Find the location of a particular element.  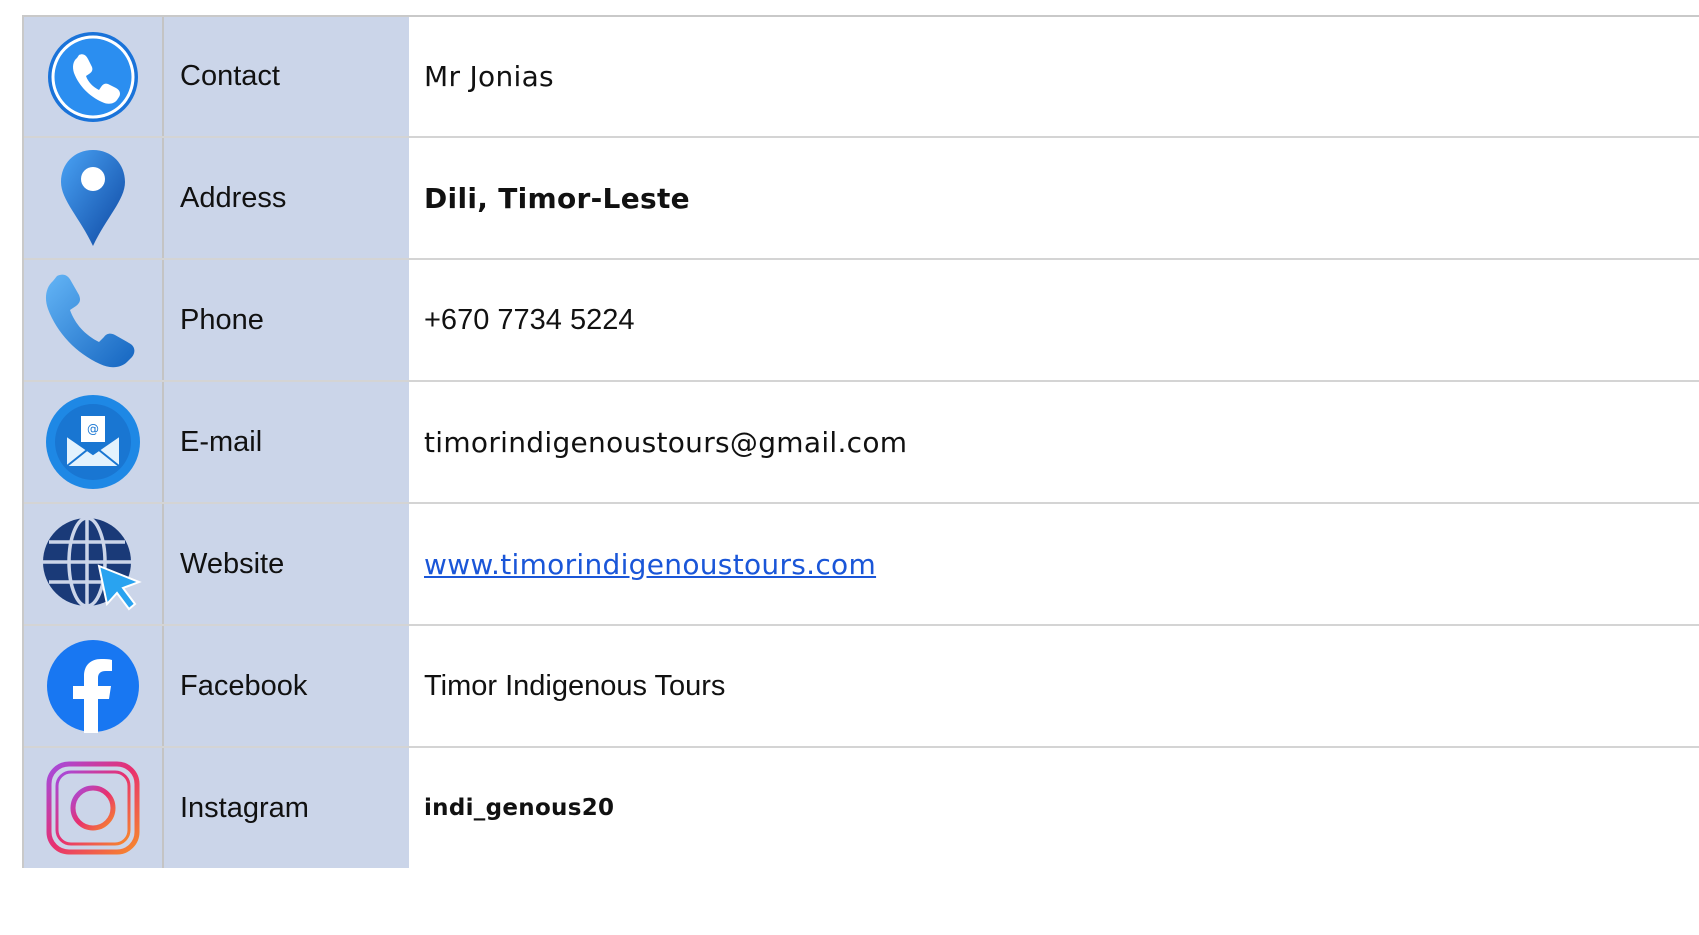

instagram-row: Instagram indi_genous20 is located at coordinates (861, 808).